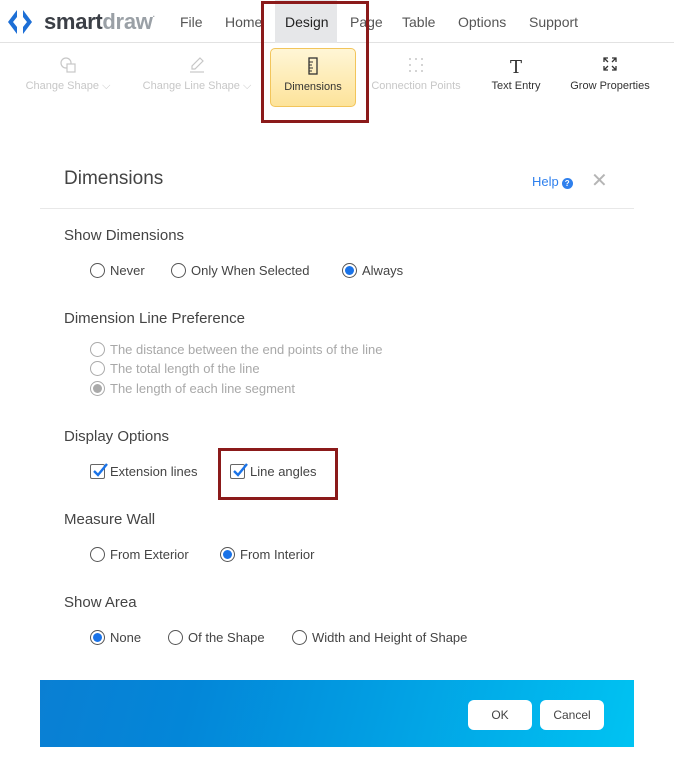 This screenshot has height=770, width=674. Describe the element at coordinates (516, 86) in the screenshot. I see `text-entry-label: Text Entry` at that location.